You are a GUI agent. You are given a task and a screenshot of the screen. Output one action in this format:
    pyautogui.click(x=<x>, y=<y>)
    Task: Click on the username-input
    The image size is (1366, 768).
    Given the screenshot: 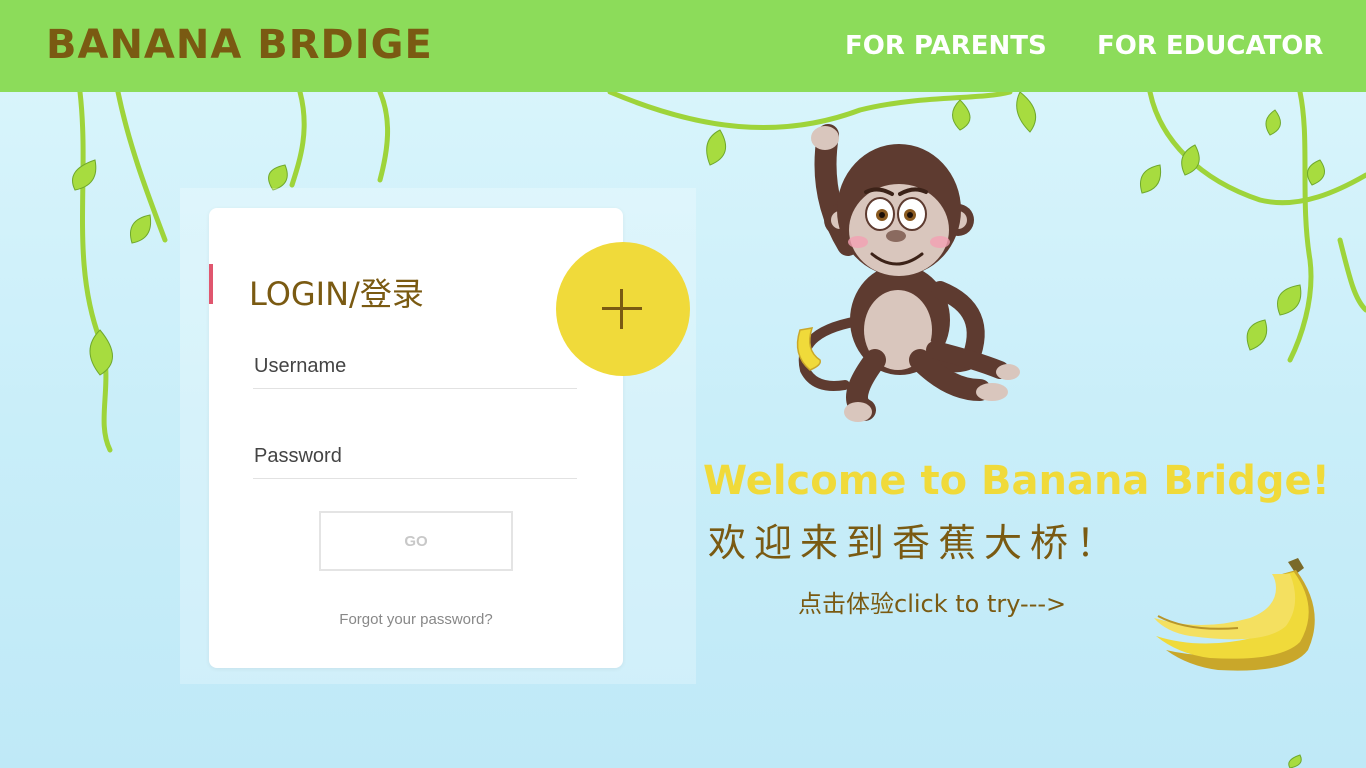 What is the action you would take?
    pyautogui.click(x=415, y=366)
    